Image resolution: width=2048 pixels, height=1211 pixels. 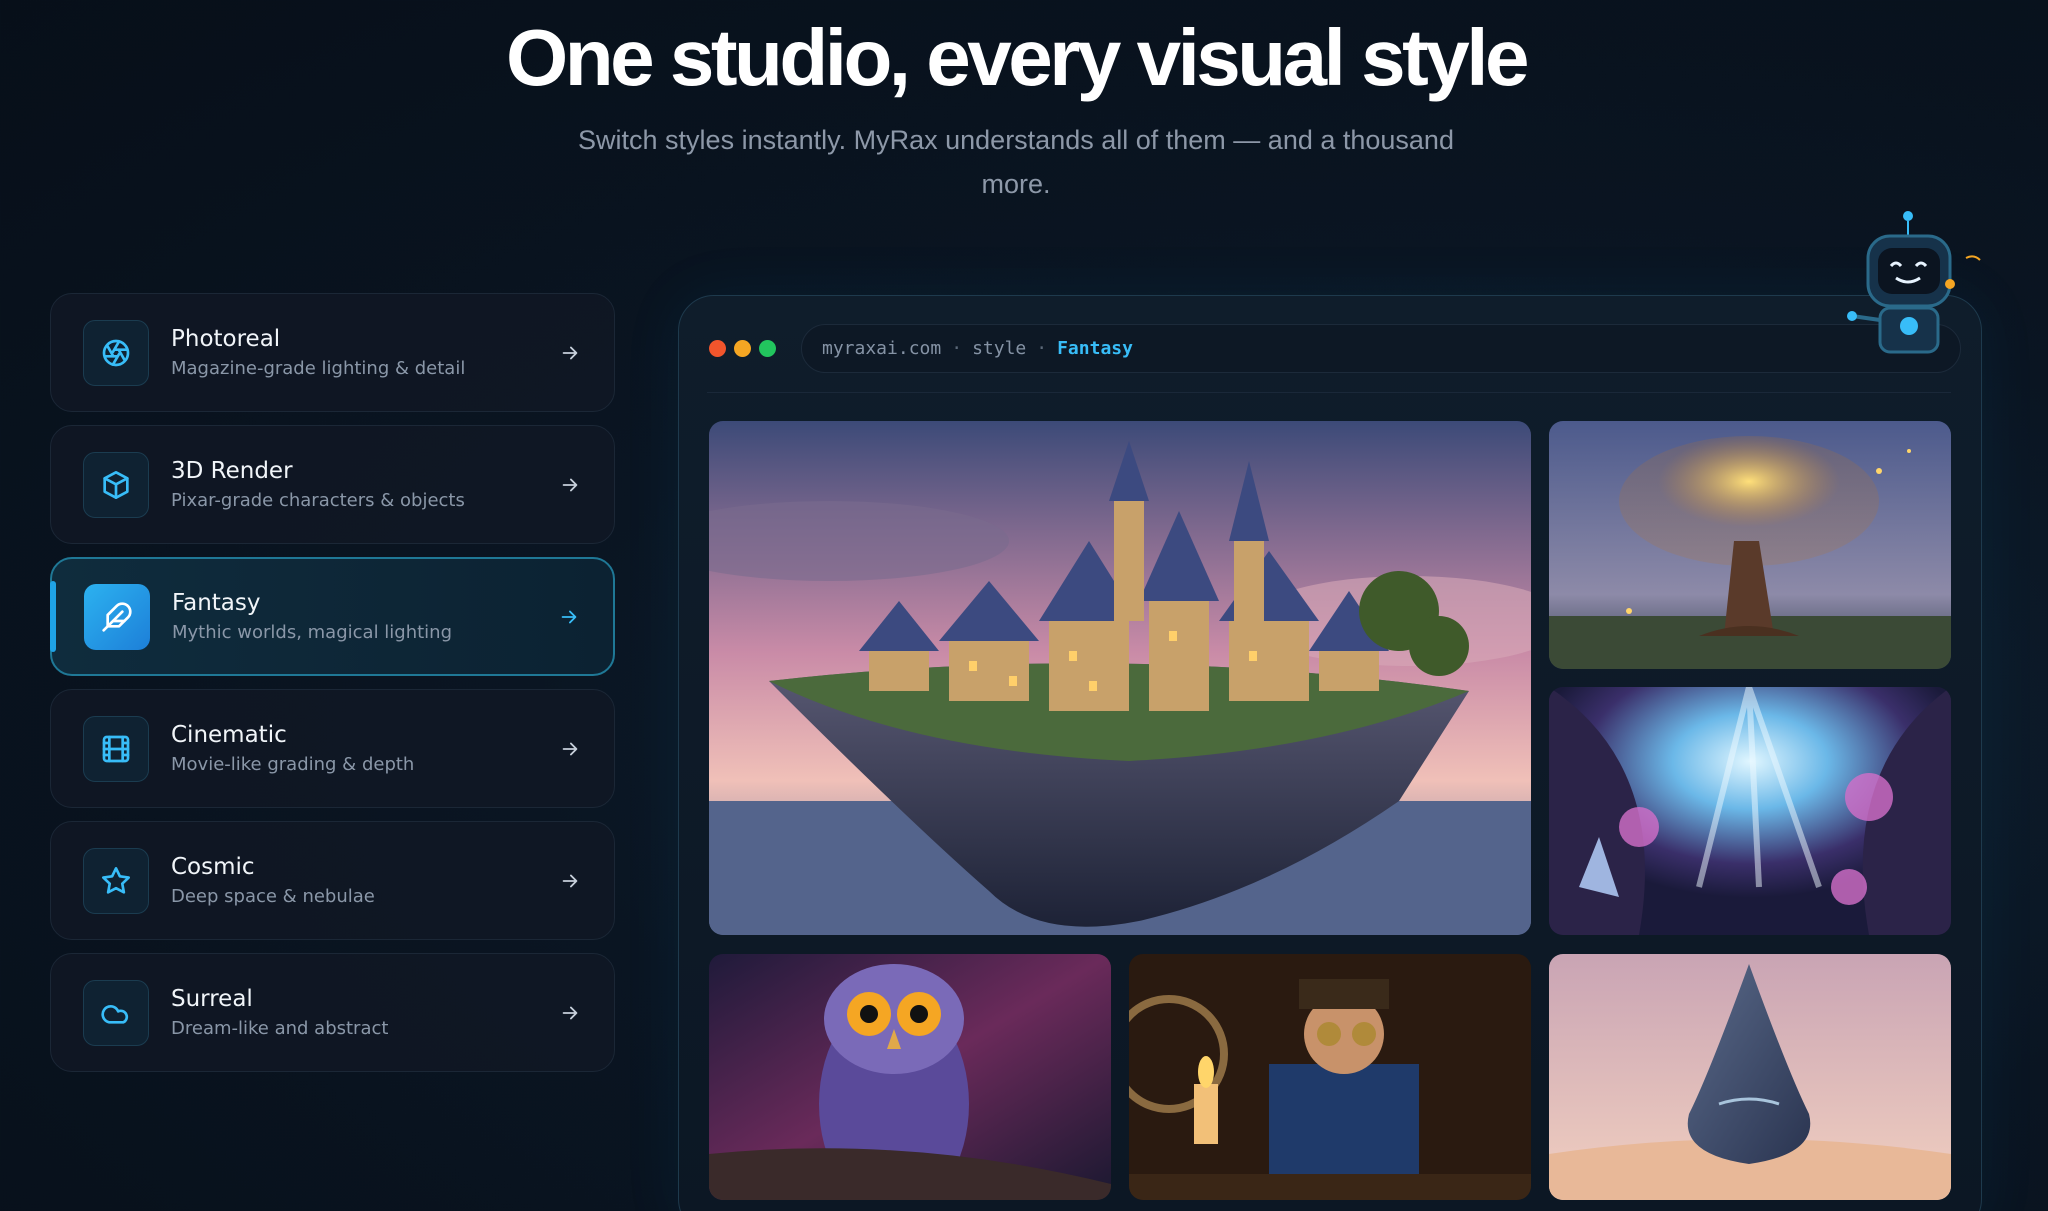 What do you see at coordinates (312, 632) in the screenshot?
I see `style-desc: Mythic worlds, magical lighting` at bounding box center [312, 632].